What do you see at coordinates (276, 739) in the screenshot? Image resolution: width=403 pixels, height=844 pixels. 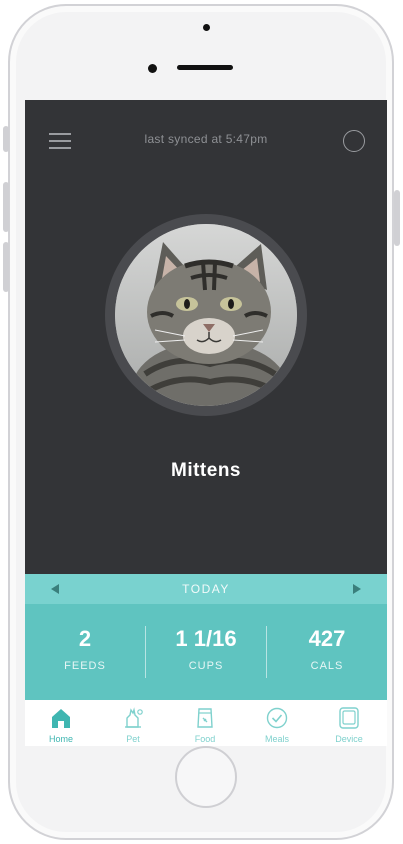 I see `tab-label: Meals` at bounding box center [276, 739].